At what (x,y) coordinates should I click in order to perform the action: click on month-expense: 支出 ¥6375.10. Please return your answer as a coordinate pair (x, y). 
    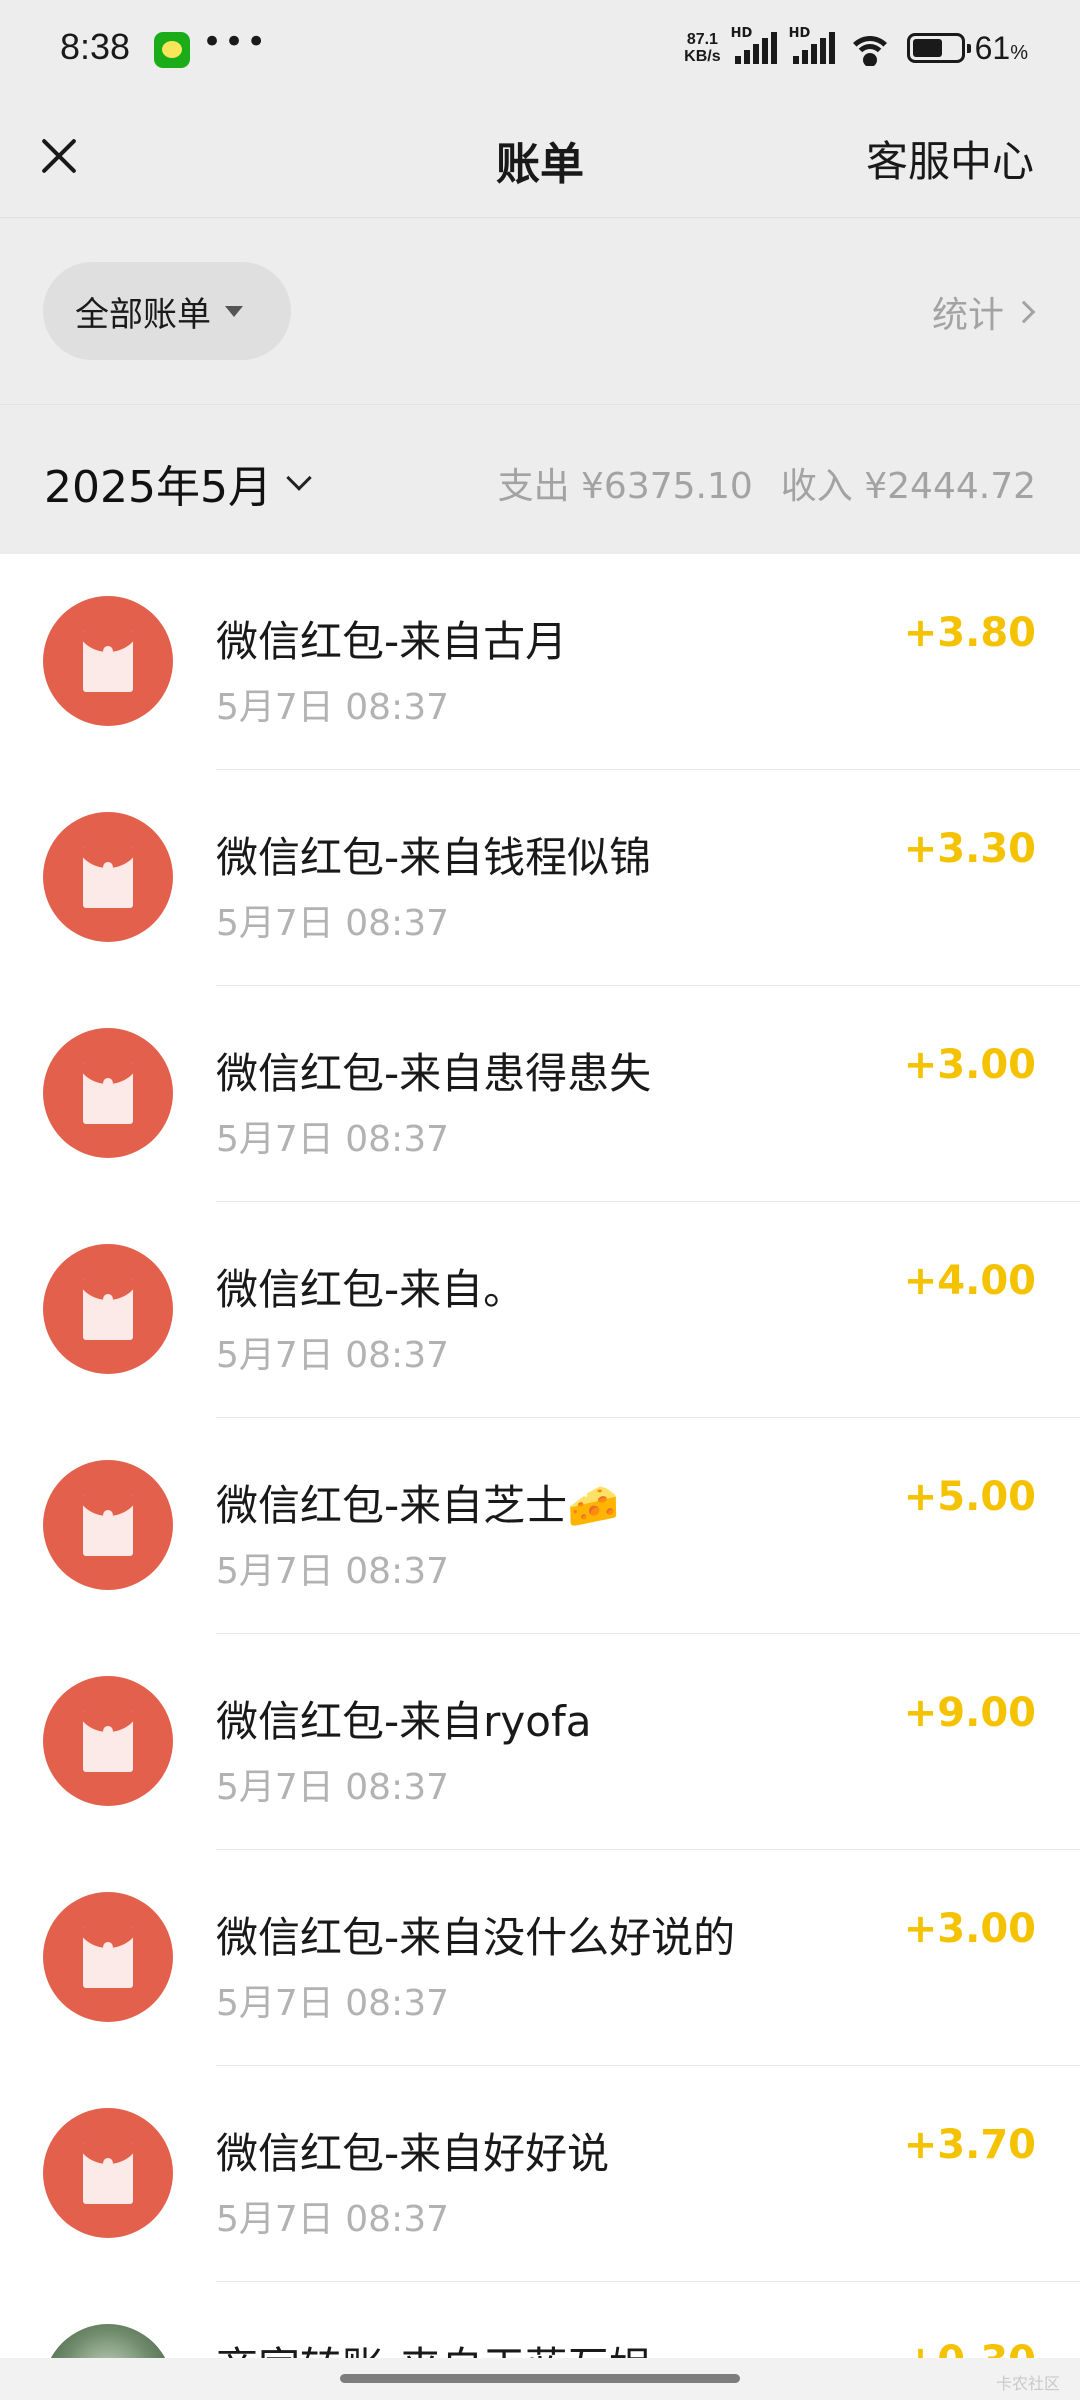
    Looking at the image, I should click on (625, 486).